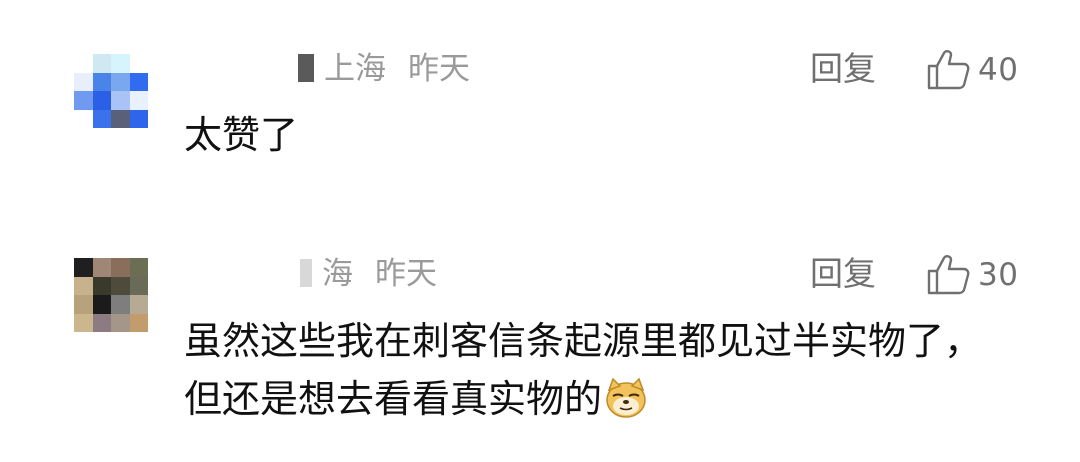 The height and width of the screenshot is (462, 1080). I want to click on comment-meta: 海昨天, so click(368, 274).